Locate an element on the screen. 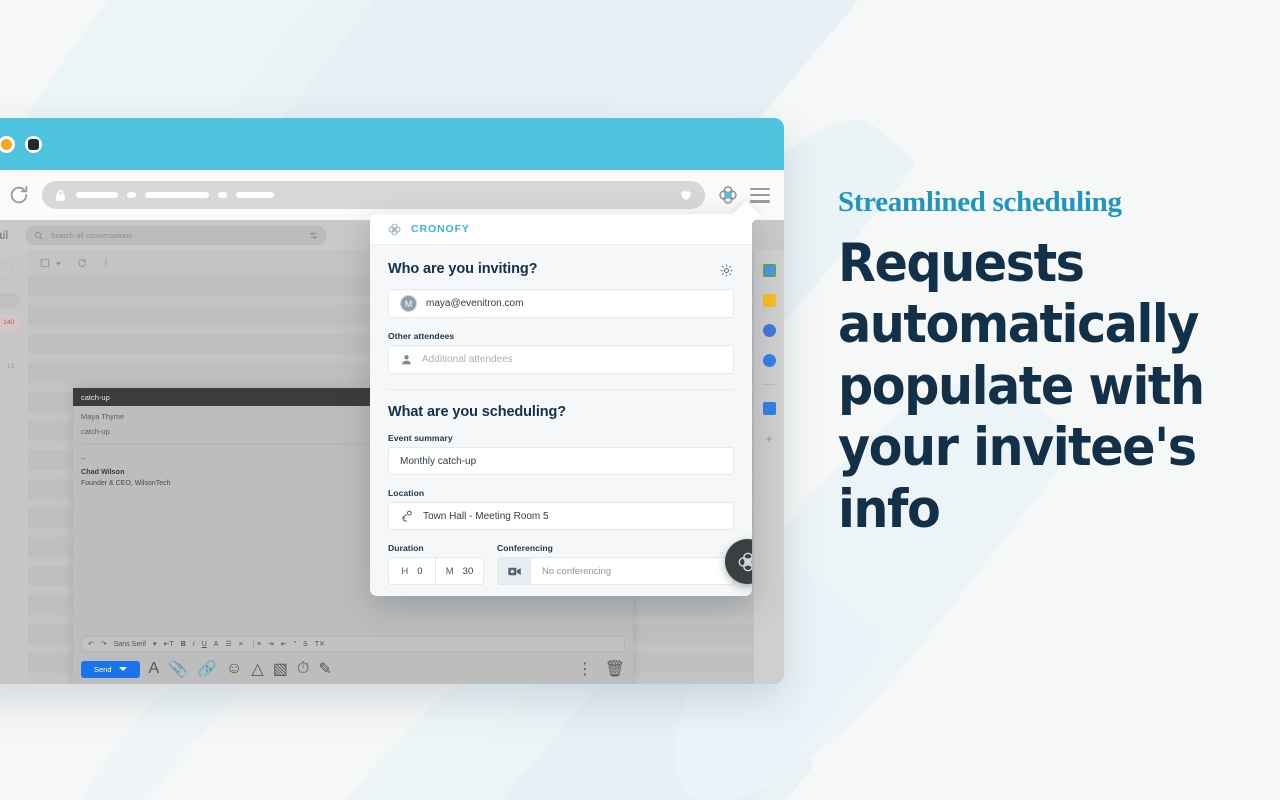 Image resolution: width=1280 pixels, height=800 pixels. align-icon: ☰ is located at coordinates (228, 644).